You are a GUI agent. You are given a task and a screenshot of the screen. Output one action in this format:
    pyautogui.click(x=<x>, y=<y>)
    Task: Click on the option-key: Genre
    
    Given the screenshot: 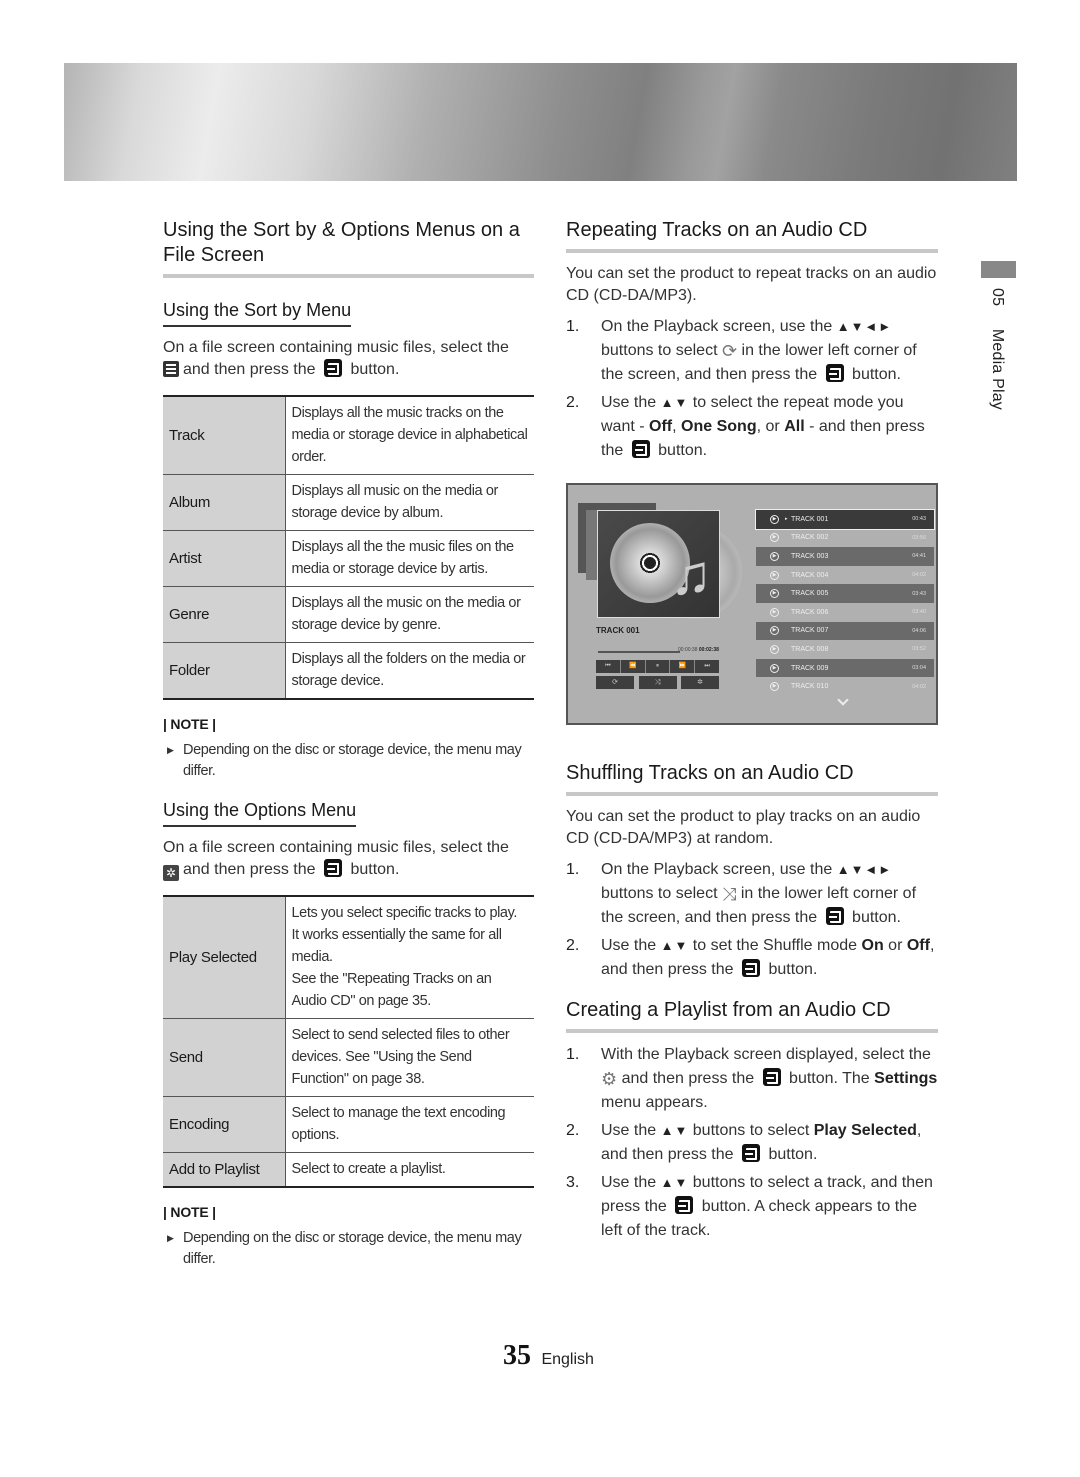 What is the action you would take?
    pyautogui.click(x=224, y=614)
    